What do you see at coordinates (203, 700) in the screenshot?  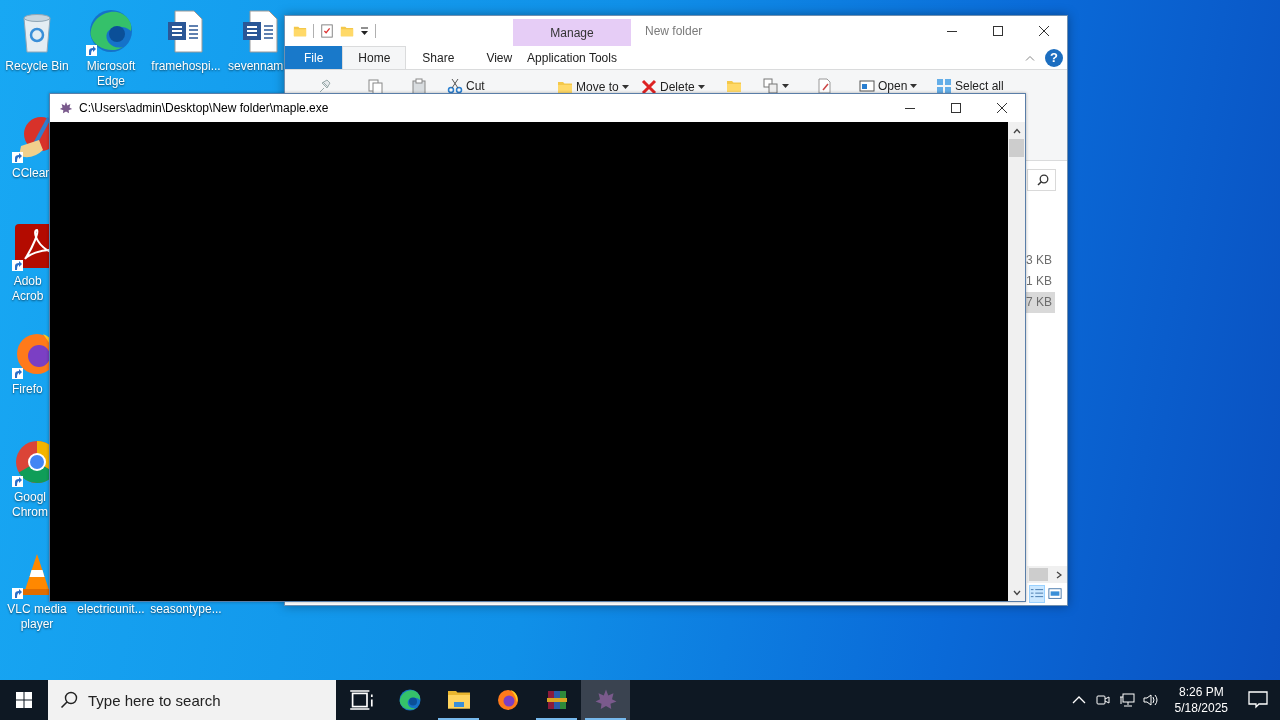 I see `search-input: Type here to search` at bounding box center [203, 700].